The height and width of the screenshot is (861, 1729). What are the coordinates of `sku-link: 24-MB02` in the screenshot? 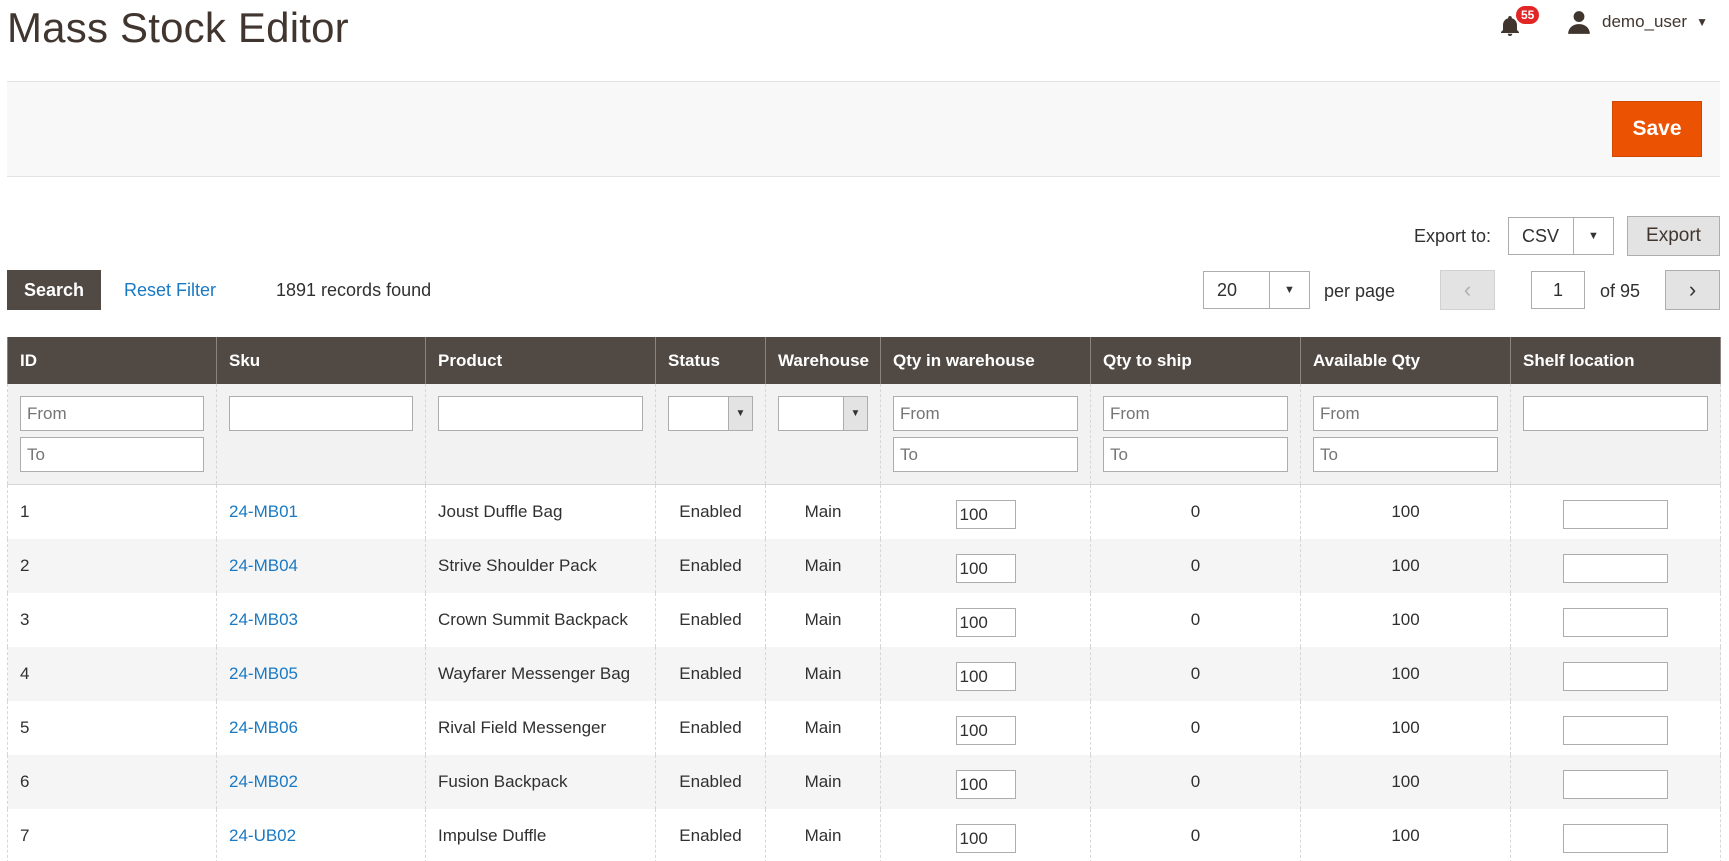 It's located at (321, 781).